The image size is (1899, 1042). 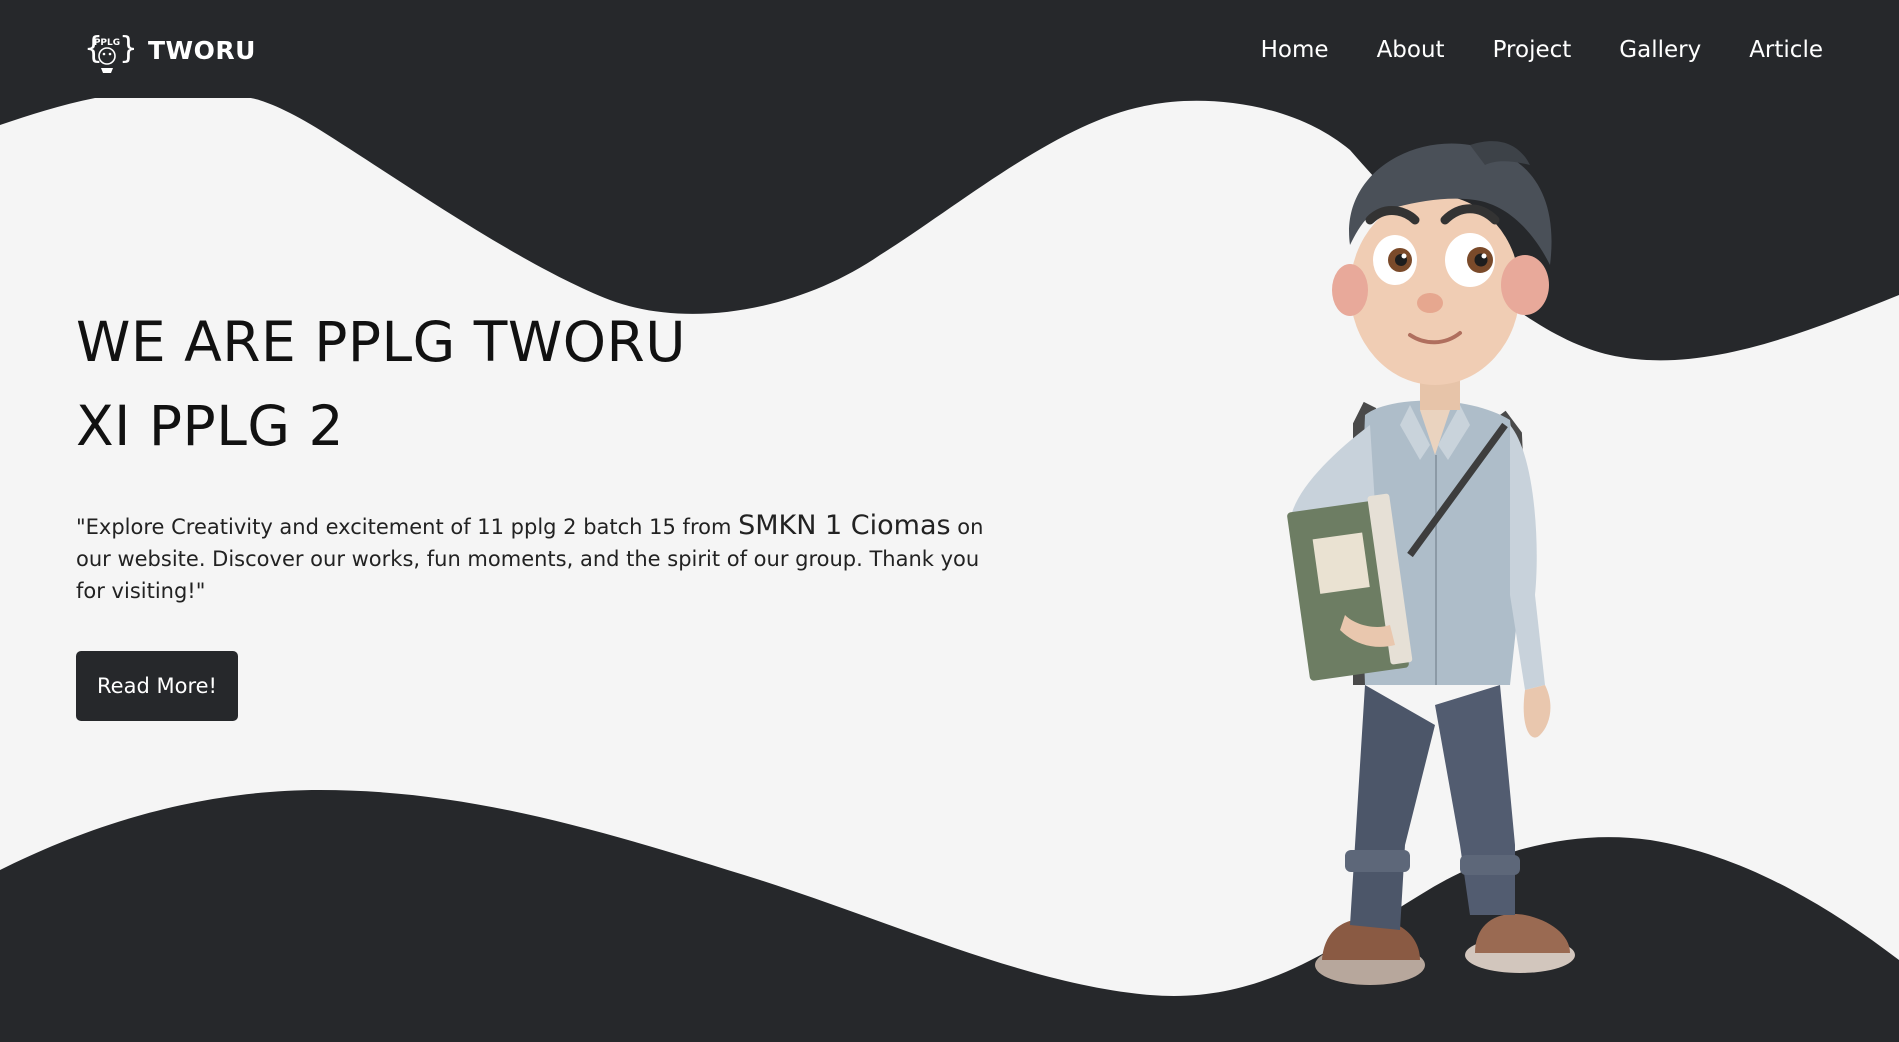 What do you see at coordinates (381, 342) in the screenshot?
I see `hero-title-line1: WE ARE PPLG TWORU` at bounding box center [381, 342].